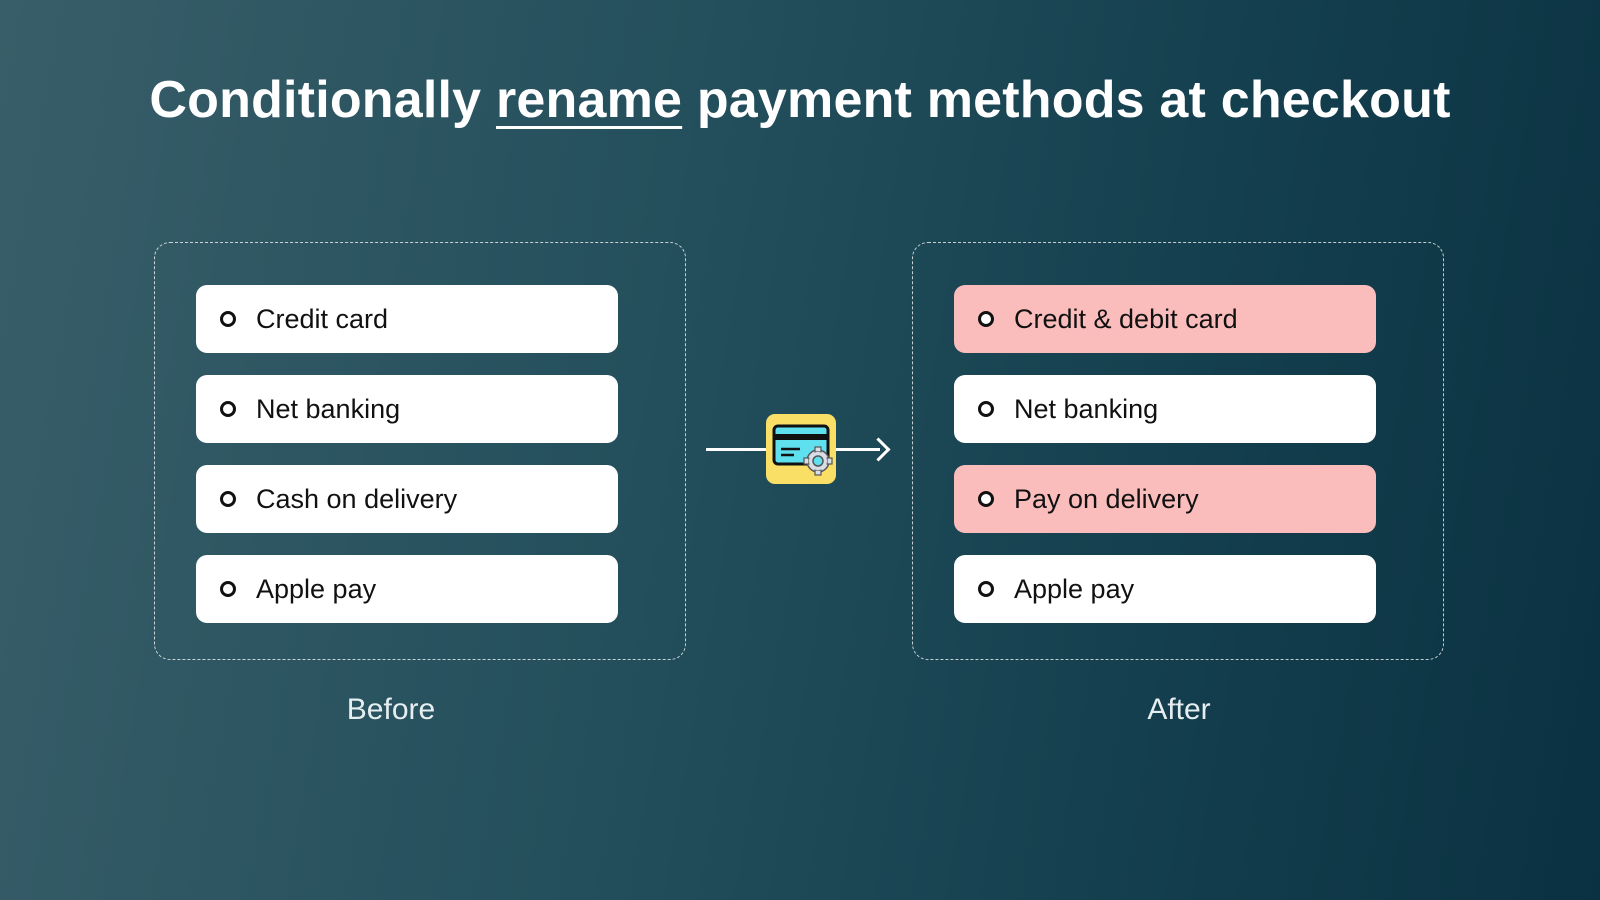  What do you see at coordinates (391, 709) in the screenshot?
I see `before-caption: Before` at bounding box center [391, 709].